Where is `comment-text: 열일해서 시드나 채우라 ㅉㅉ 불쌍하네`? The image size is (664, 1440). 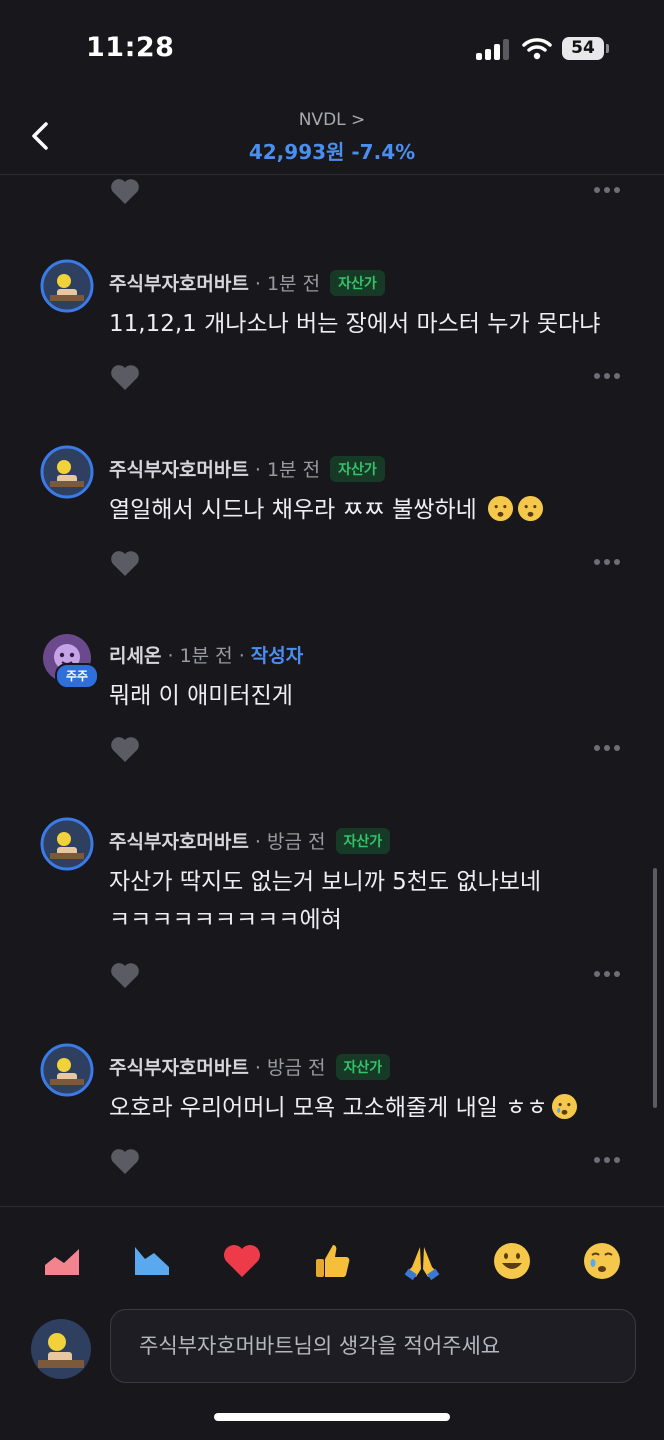 comment-text: 열일해서 시드나 채우라 ㅉㅉ 불쌍하네 is located at coordinates (293, 510).